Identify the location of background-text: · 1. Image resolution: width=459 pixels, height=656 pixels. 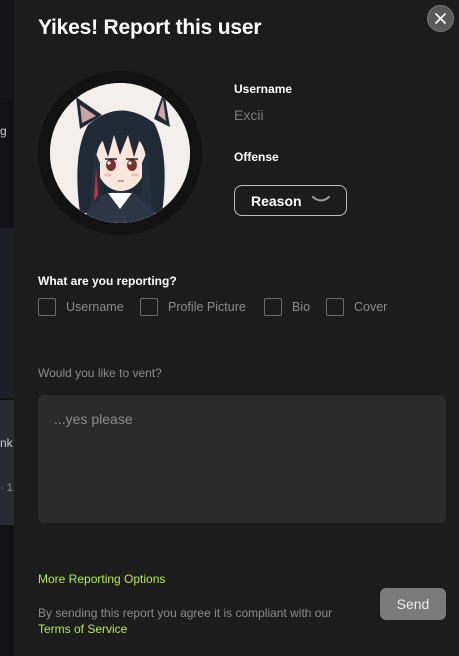
(6, 488).